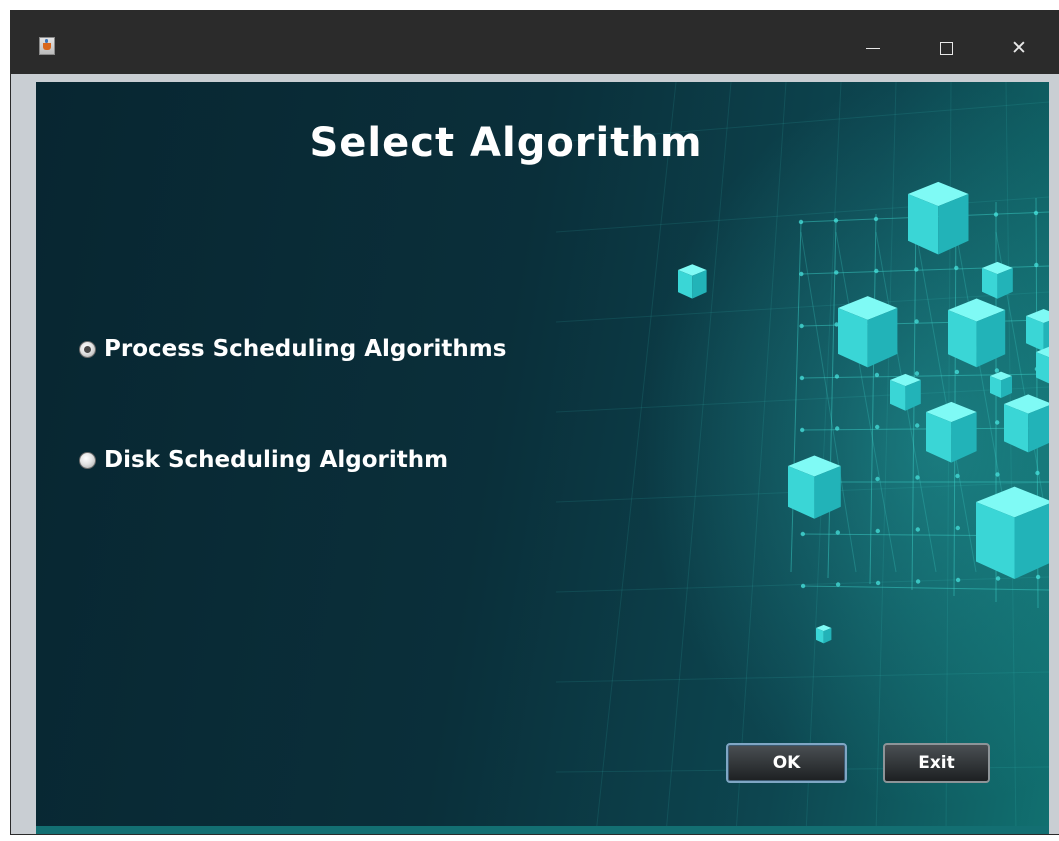 The image size is (1059, 841). I want to click on radio-selected-icon, so click(87, 349).